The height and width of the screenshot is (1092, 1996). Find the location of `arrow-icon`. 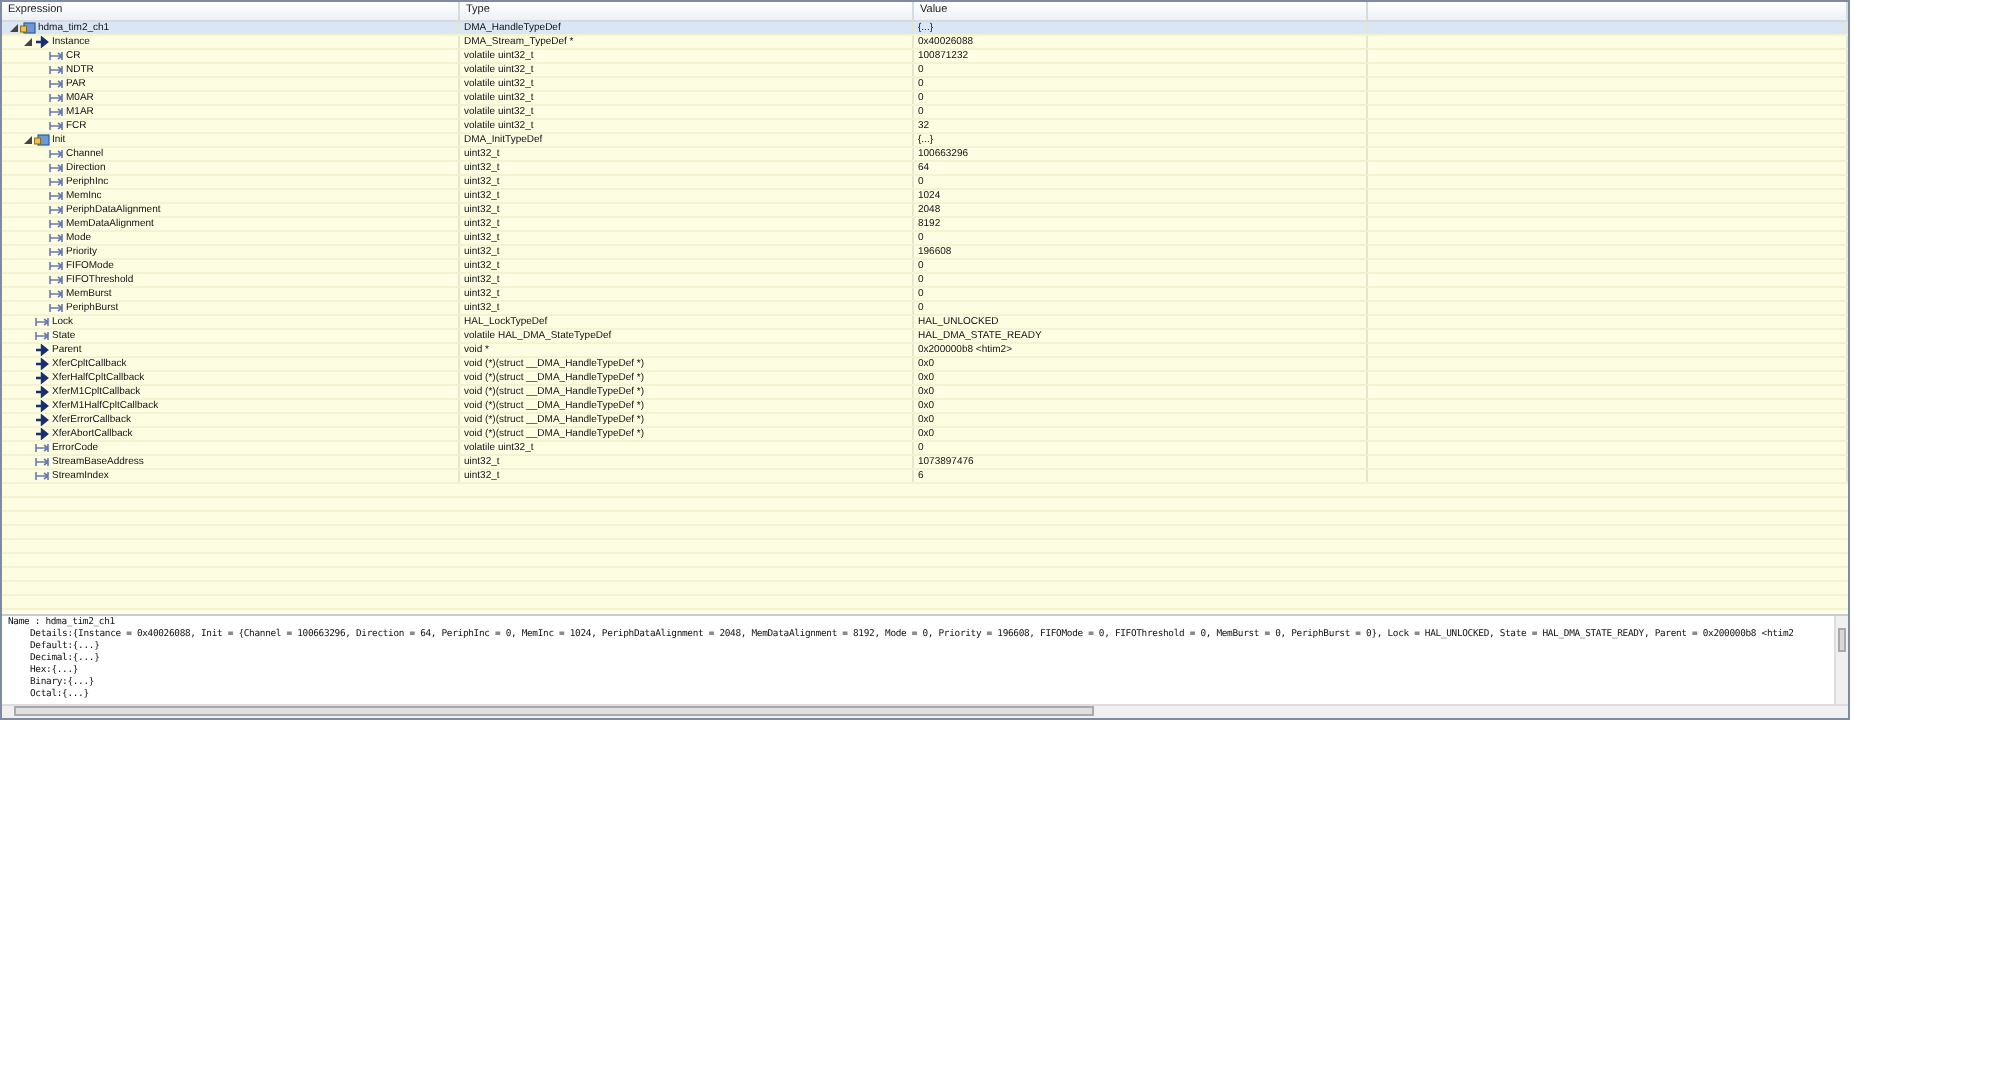

arrow-icon is located at coordinates (42, 42).